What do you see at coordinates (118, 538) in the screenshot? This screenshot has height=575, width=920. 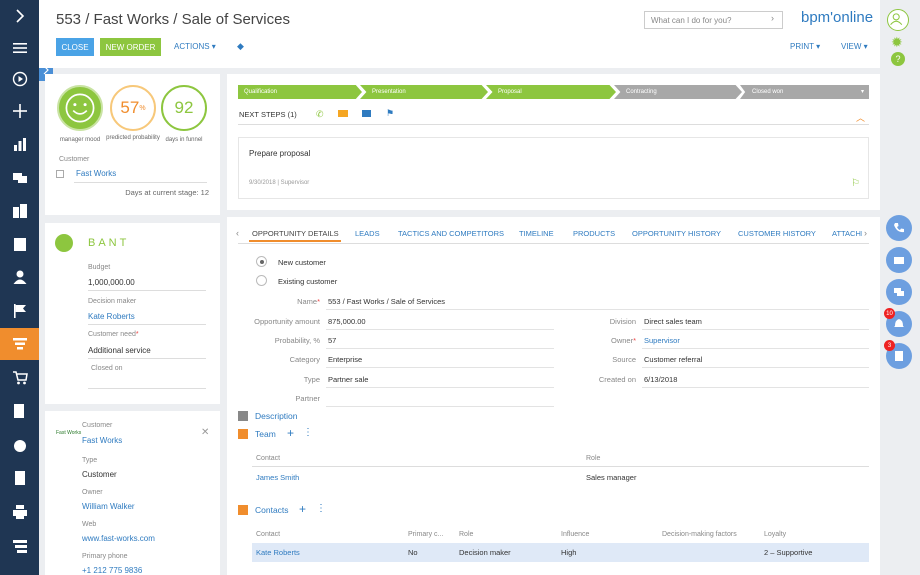 I see `web-link: www.fast-works.com` at bounding box center [118, 538].